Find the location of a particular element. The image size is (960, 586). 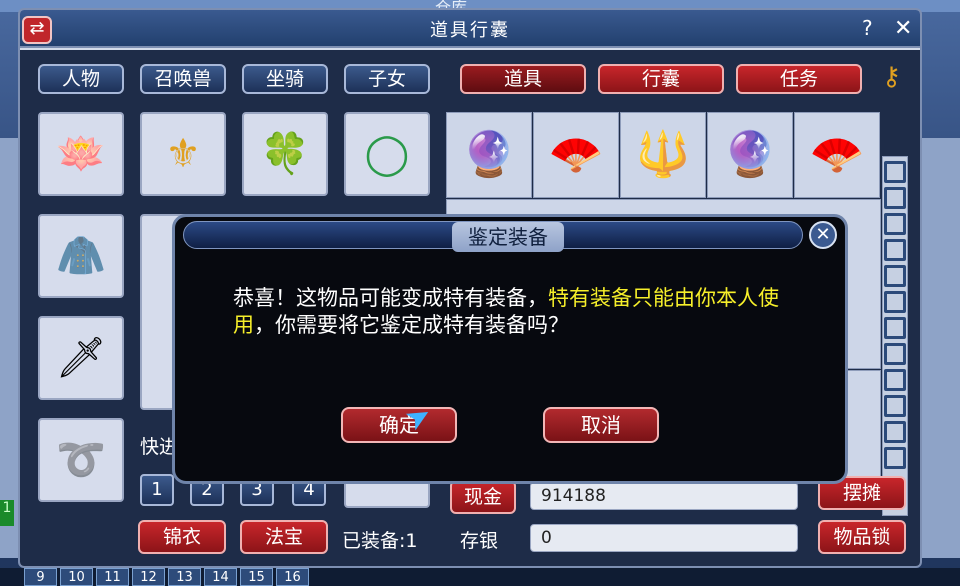

equip-slot-belt: ➰ is located at coordinates (81, 460).